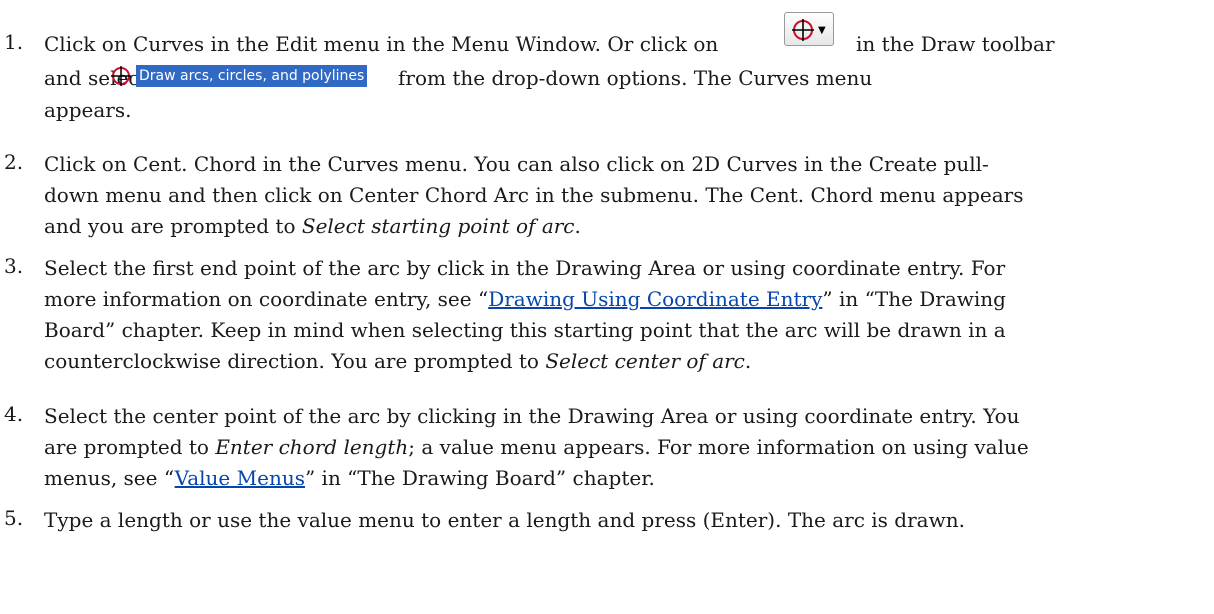  What do you see at coordinates (14, 414) in the screenshot?
I see `step-number: 4.` at bounding box center [14, 414].